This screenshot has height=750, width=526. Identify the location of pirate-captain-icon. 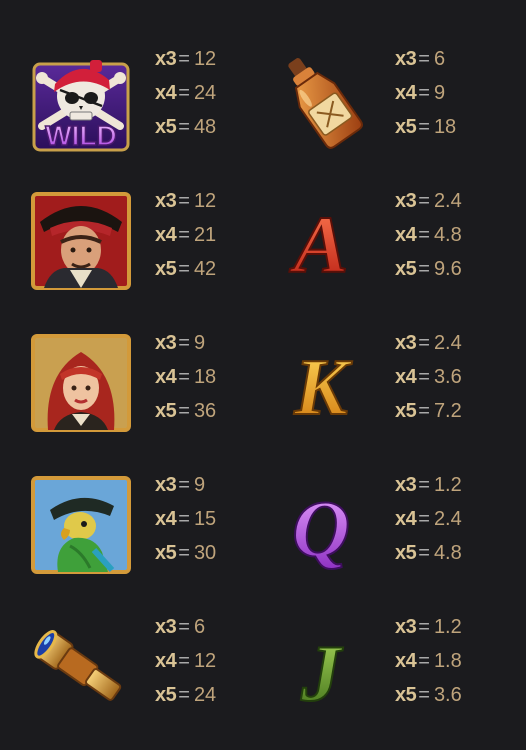
(81, 243).